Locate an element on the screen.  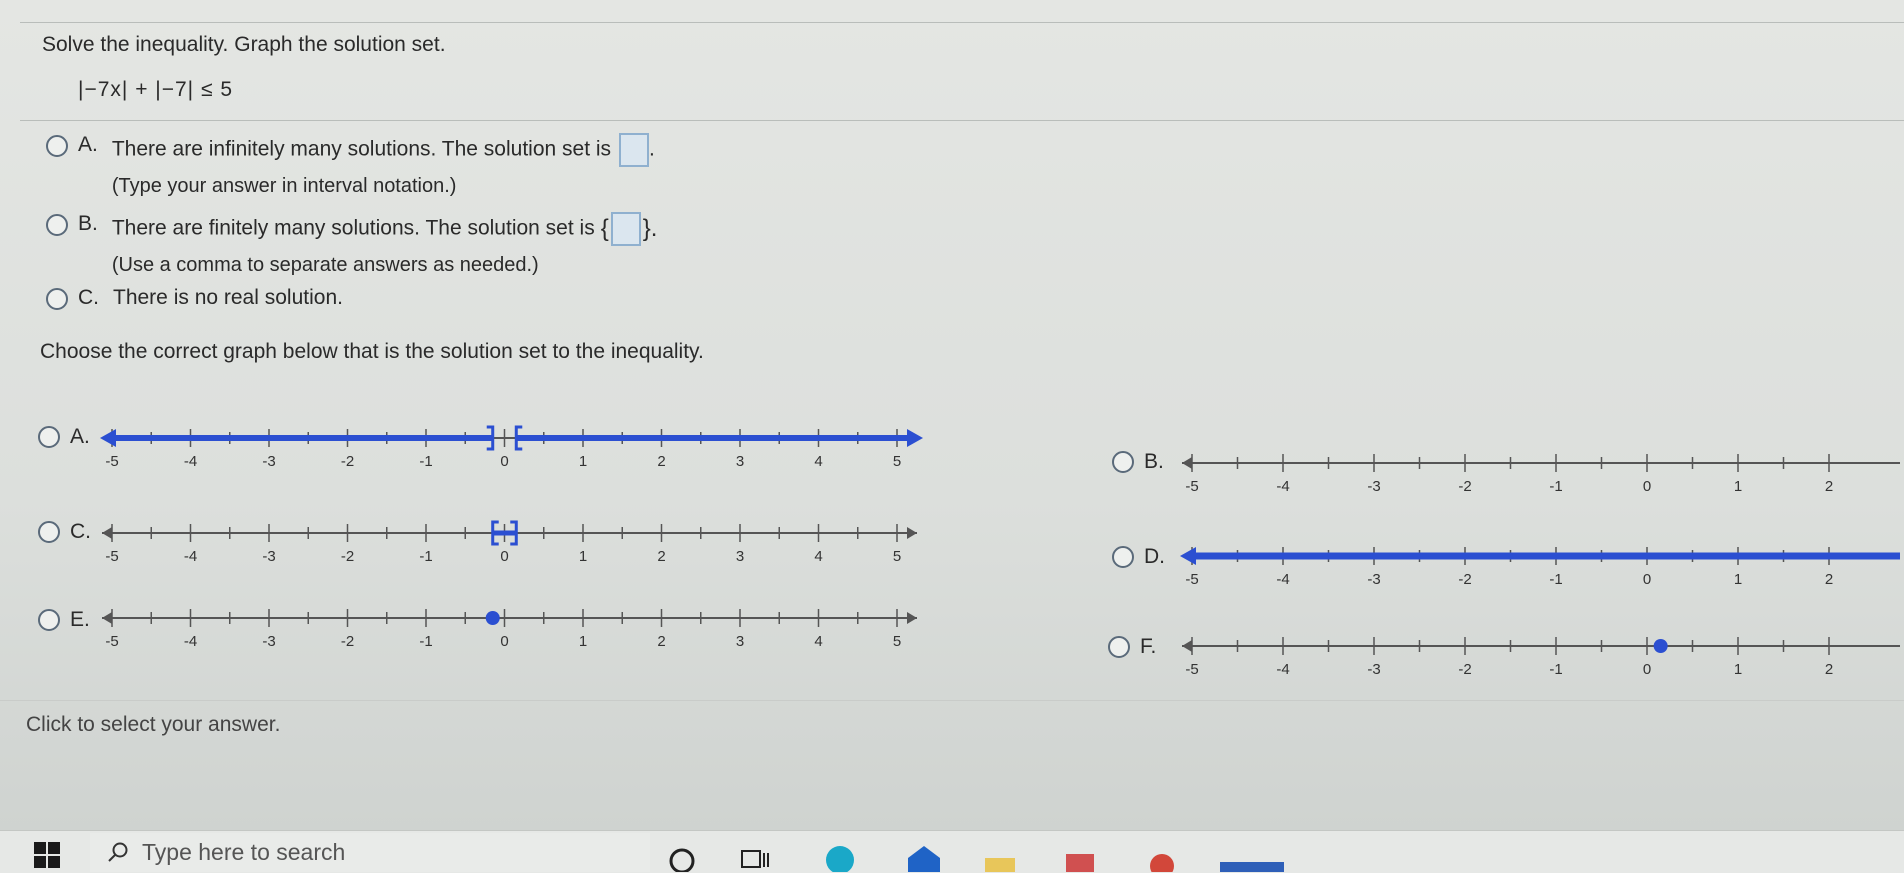
number-line-d: -5 -4 -3 -2 -1 0 1 2 is located at coordinates (1540, 567).